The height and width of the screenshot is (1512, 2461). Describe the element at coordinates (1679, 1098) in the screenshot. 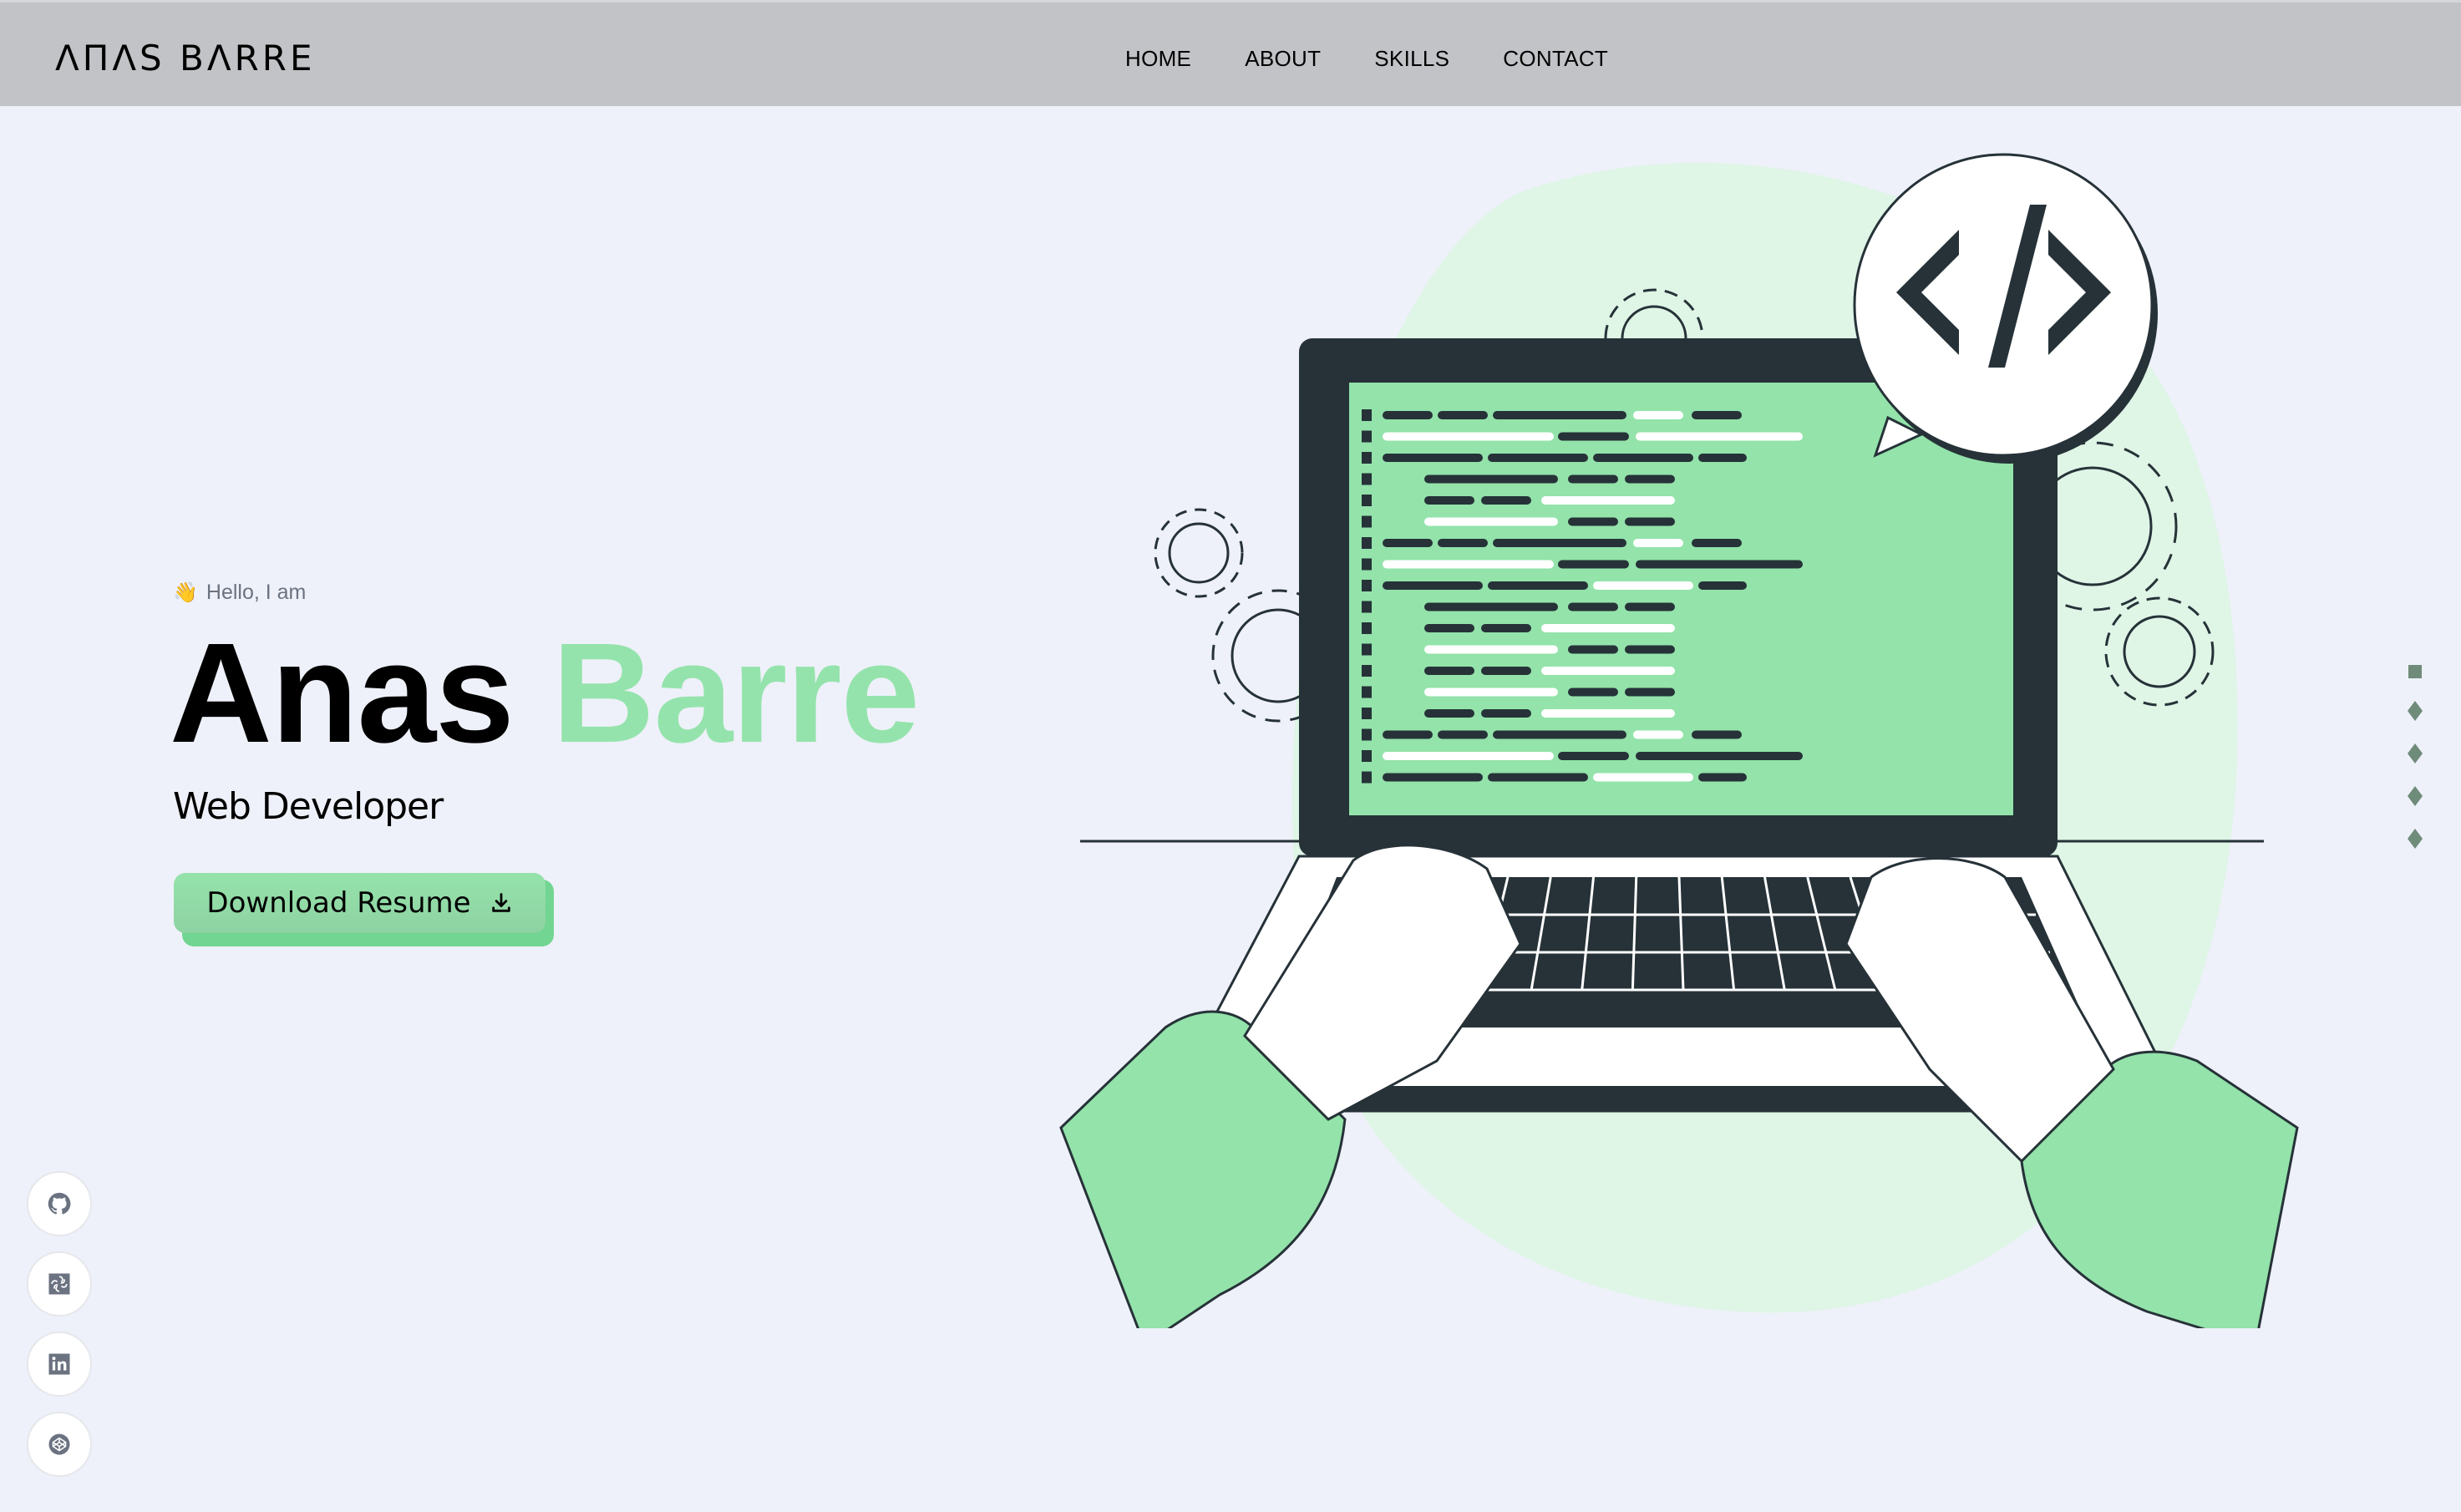

I see `laptop-front` at that location.